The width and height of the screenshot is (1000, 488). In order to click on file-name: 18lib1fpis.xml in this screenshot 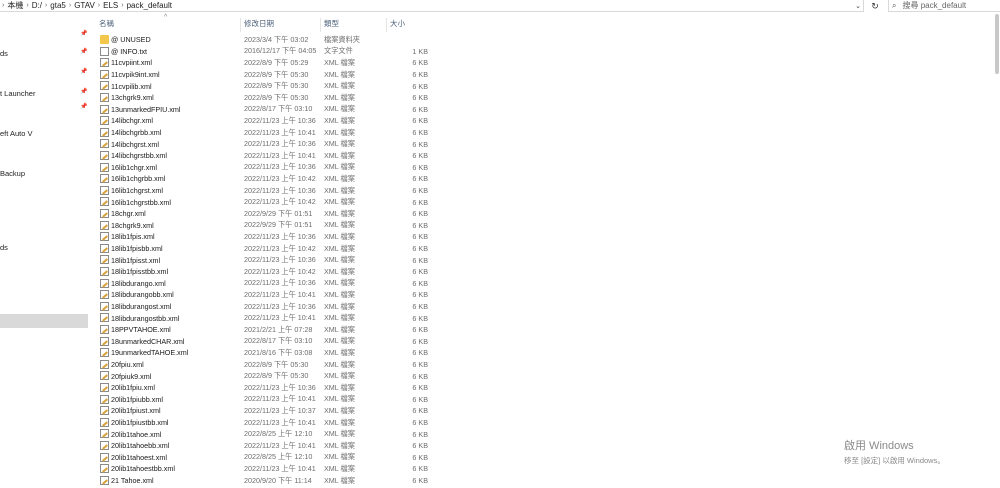, I will do `click(133, 237)`.